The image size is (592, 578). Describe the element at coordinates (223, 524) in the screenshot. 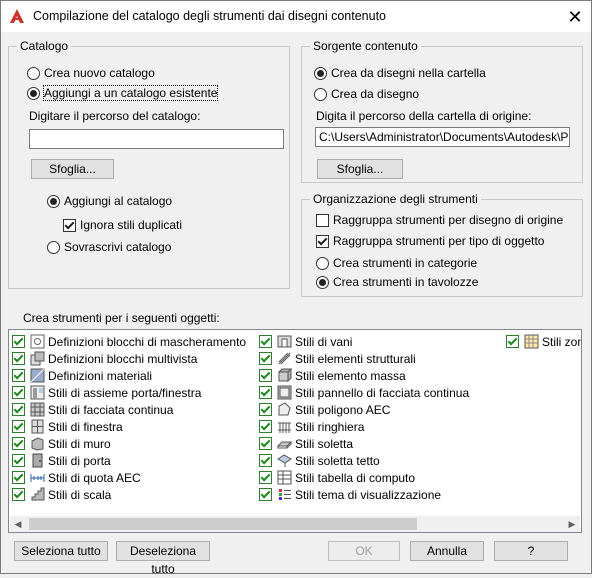

I see `scroll-thumb` at that location.